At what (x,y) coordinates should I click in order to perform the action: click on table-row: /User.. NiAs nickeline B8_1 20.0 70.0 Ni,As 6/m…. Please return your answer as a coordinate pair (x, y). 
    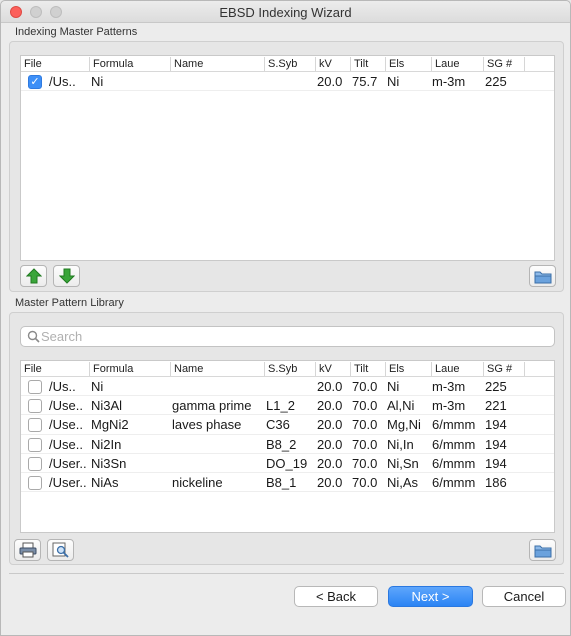
    Looking at the image, I should click on (287, 483).